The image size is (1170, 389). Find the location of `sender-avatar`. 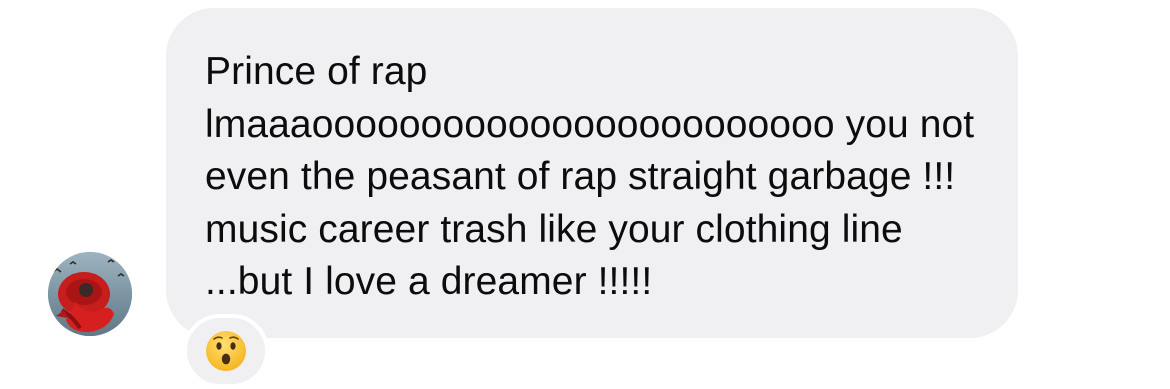

sender-avatar is located at coordinates (90, 294).